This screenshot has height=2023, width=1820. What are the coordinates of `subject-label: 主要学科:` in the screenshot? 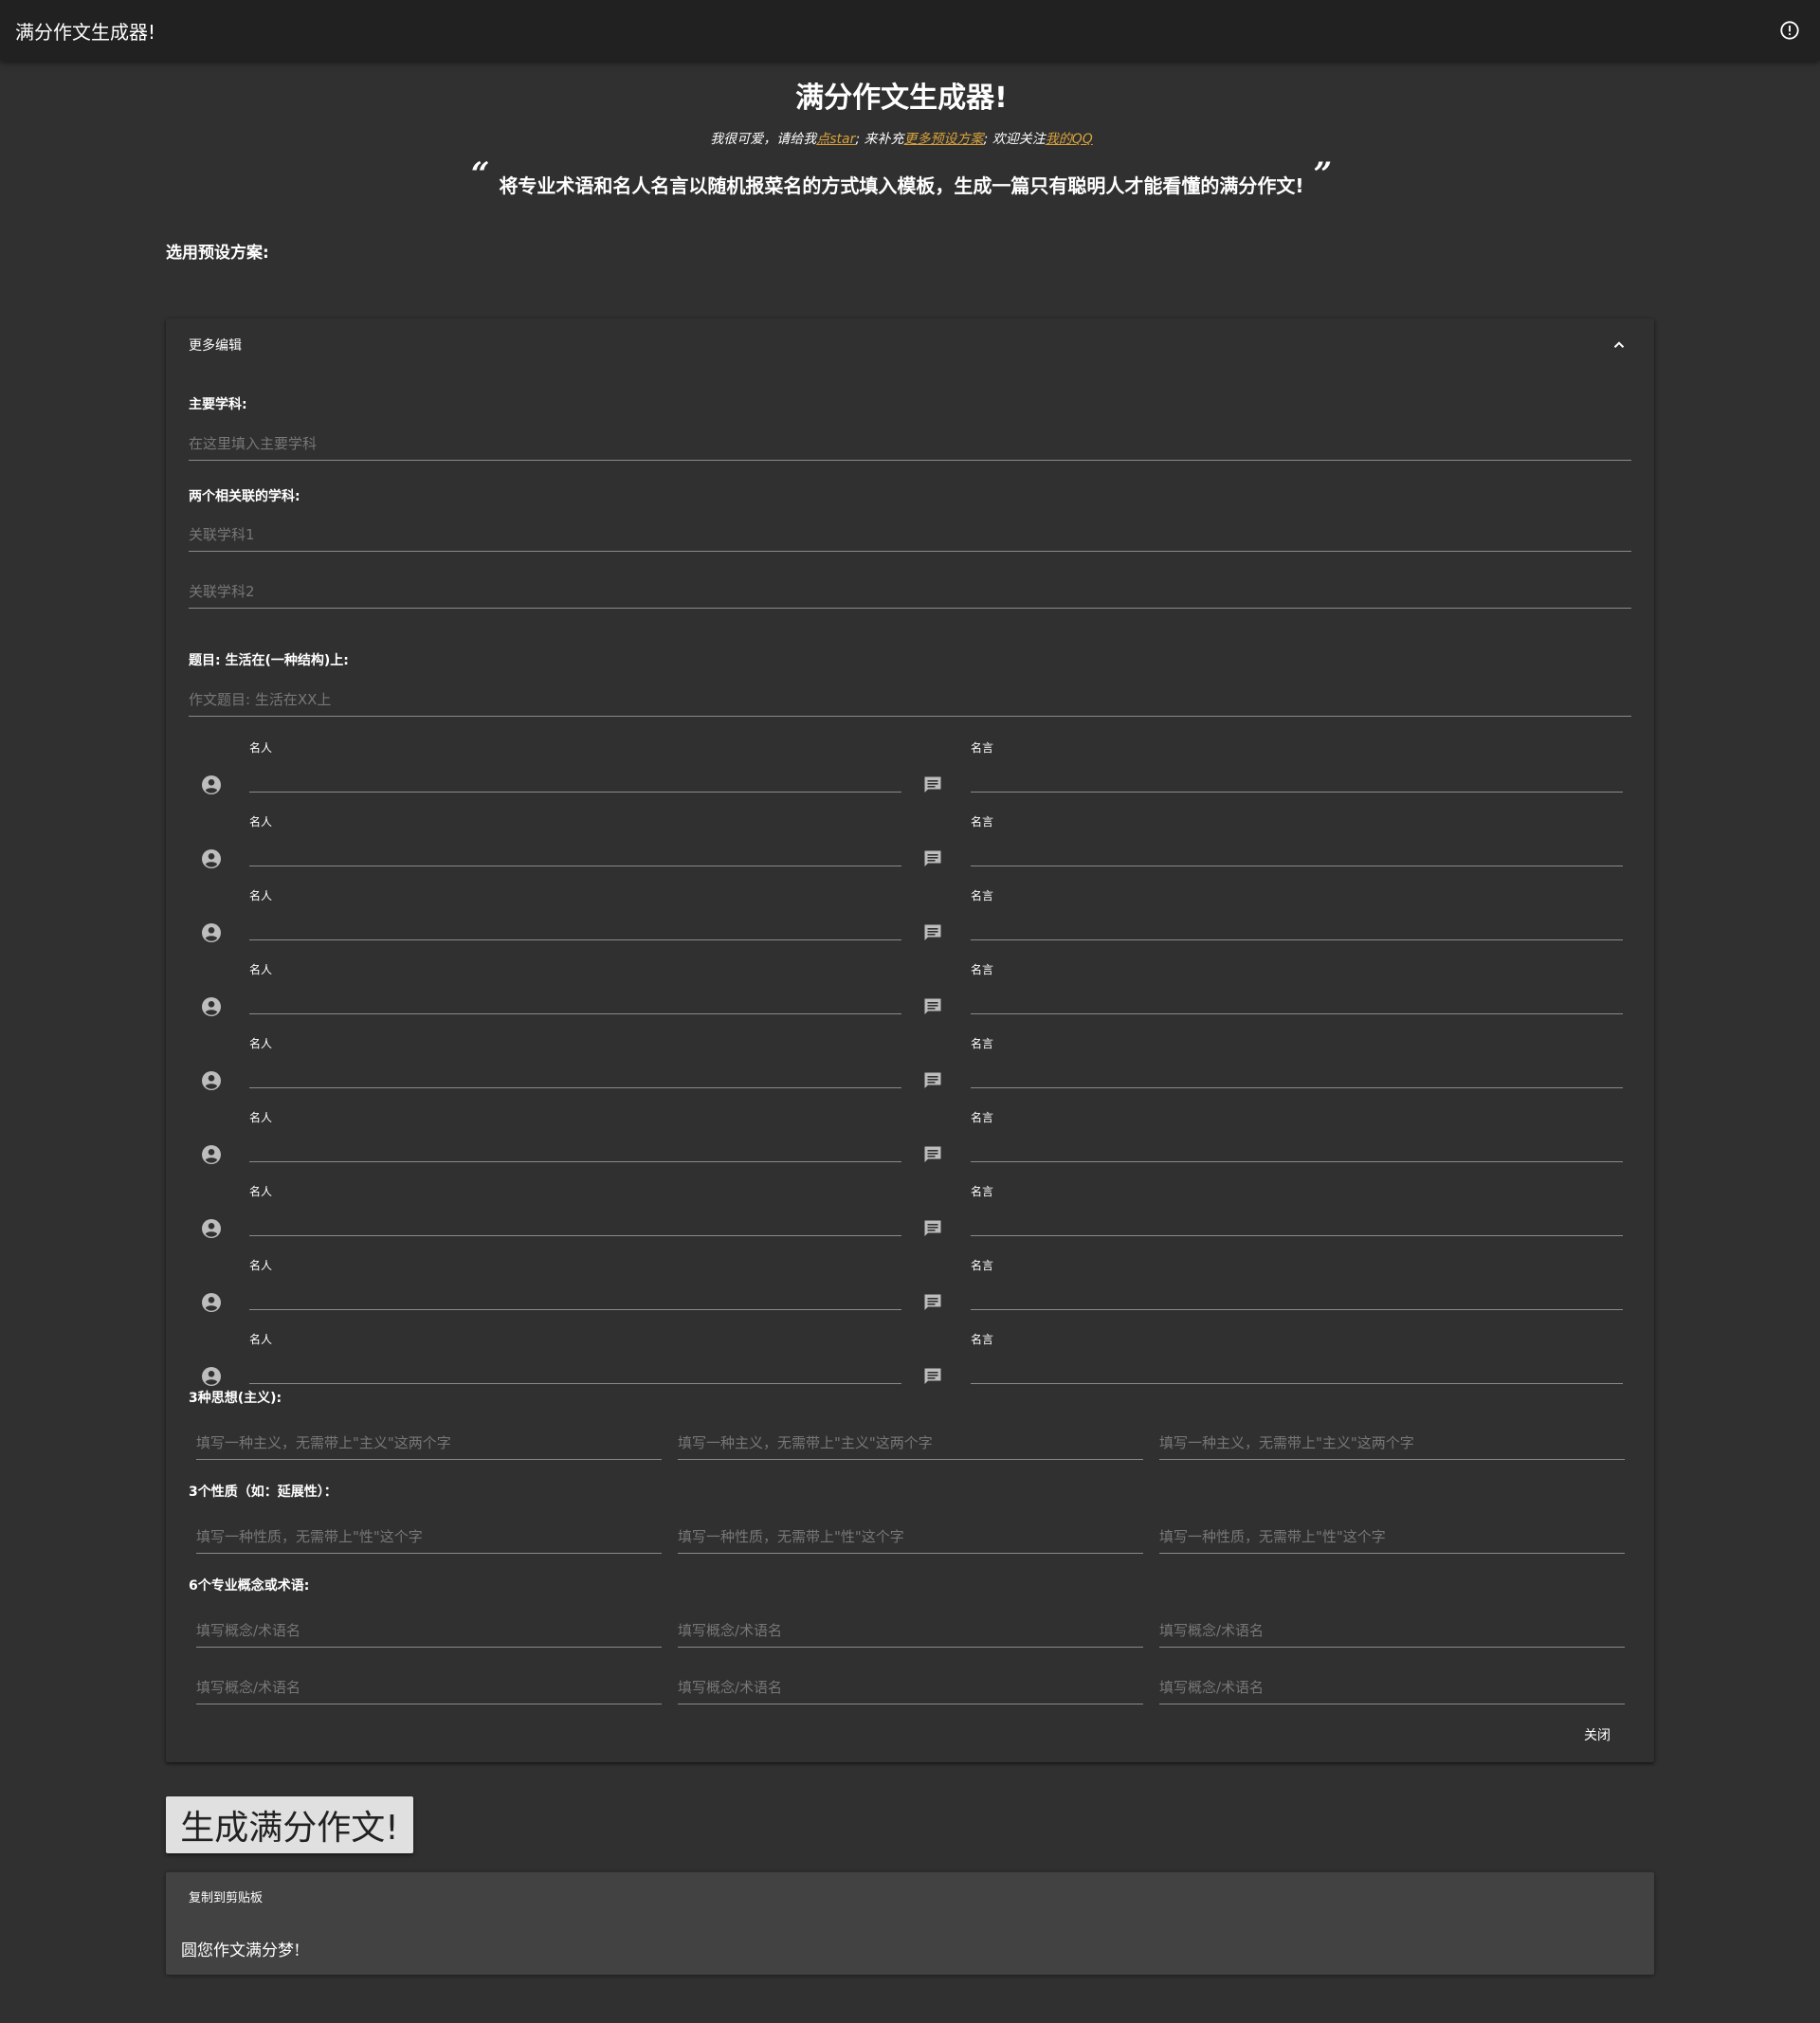 It's located at (218, 405).